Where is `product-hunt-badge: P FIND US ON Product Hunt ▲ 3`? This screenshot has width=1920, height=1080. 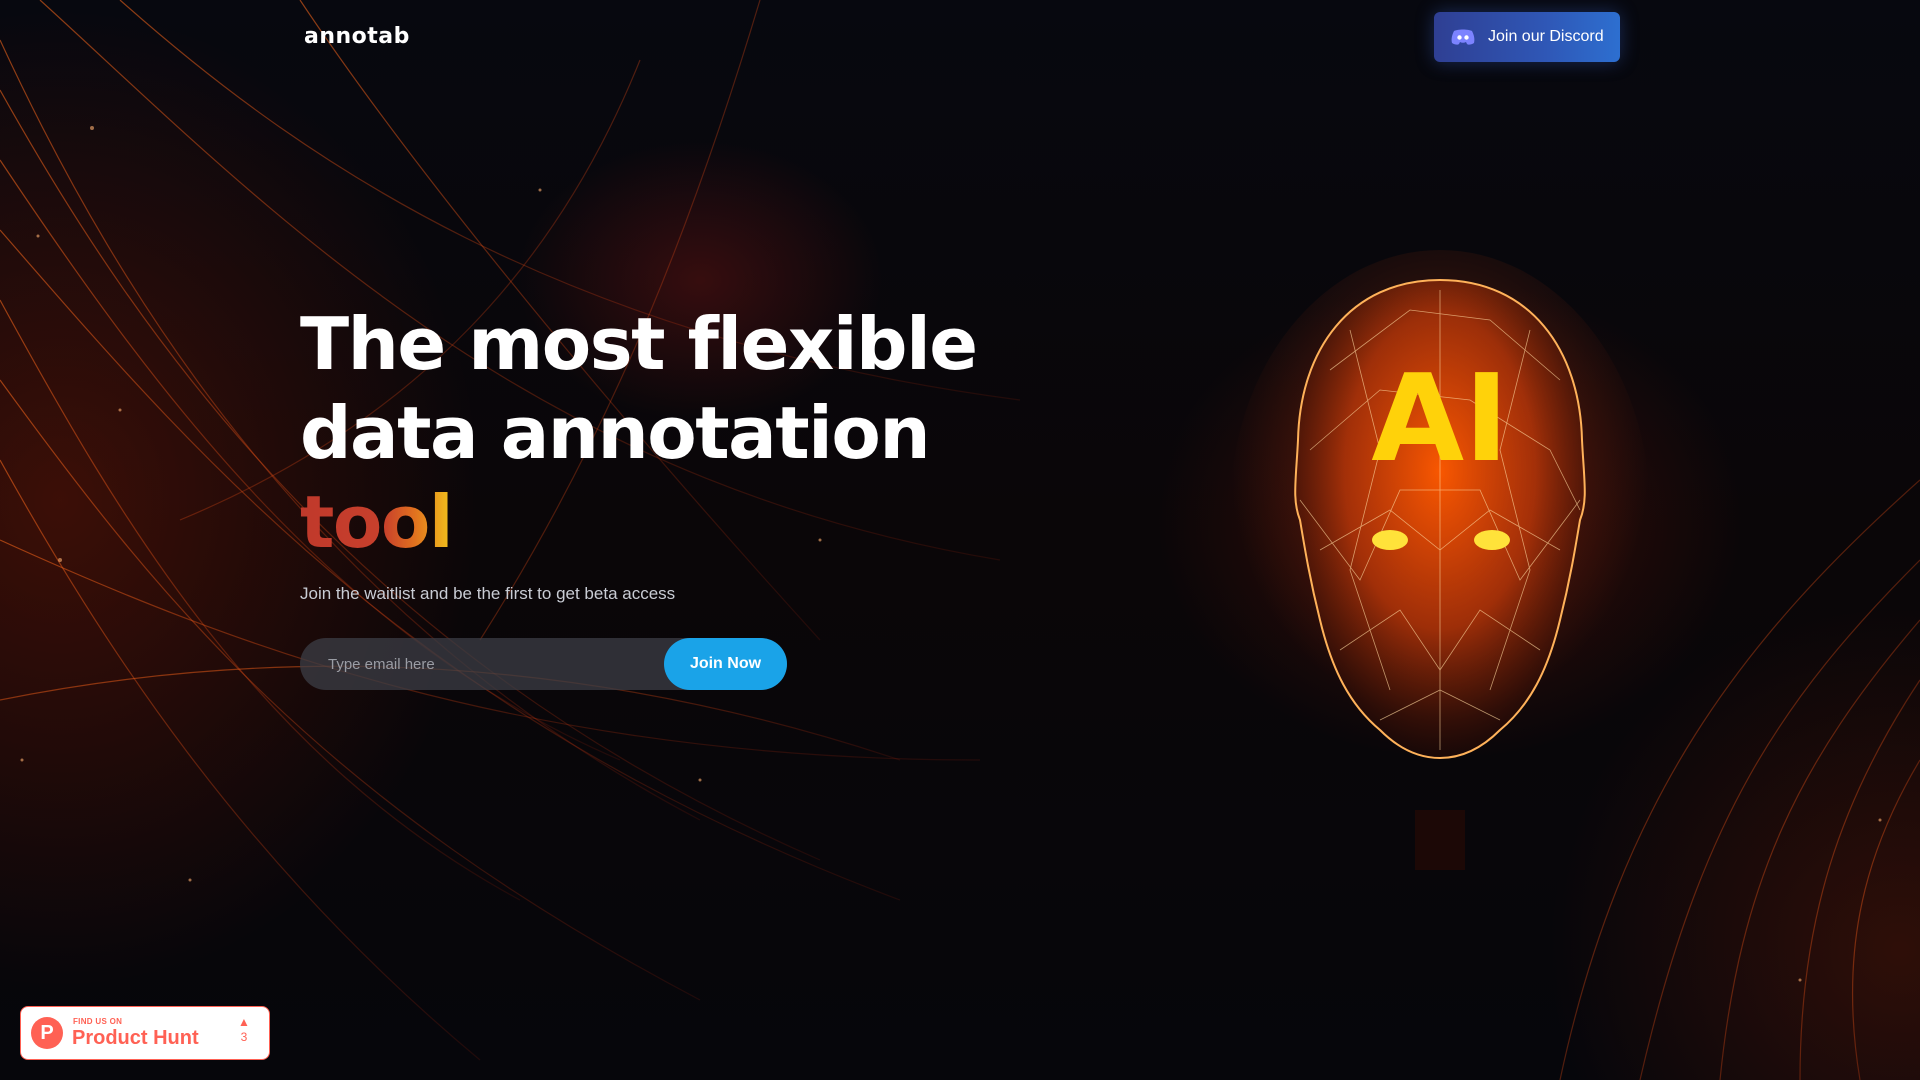 product-hunt-badge: P FIND US ON Product Hunt ▲ 3 is located at coordinates (145, 1033).